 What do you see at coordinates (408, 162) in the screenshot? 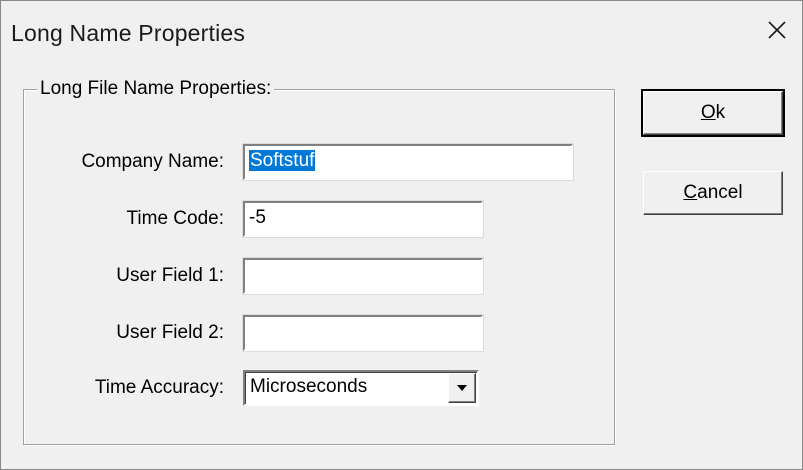
I see `company-name-field: Softstuf` at bounding box center [408, 162].